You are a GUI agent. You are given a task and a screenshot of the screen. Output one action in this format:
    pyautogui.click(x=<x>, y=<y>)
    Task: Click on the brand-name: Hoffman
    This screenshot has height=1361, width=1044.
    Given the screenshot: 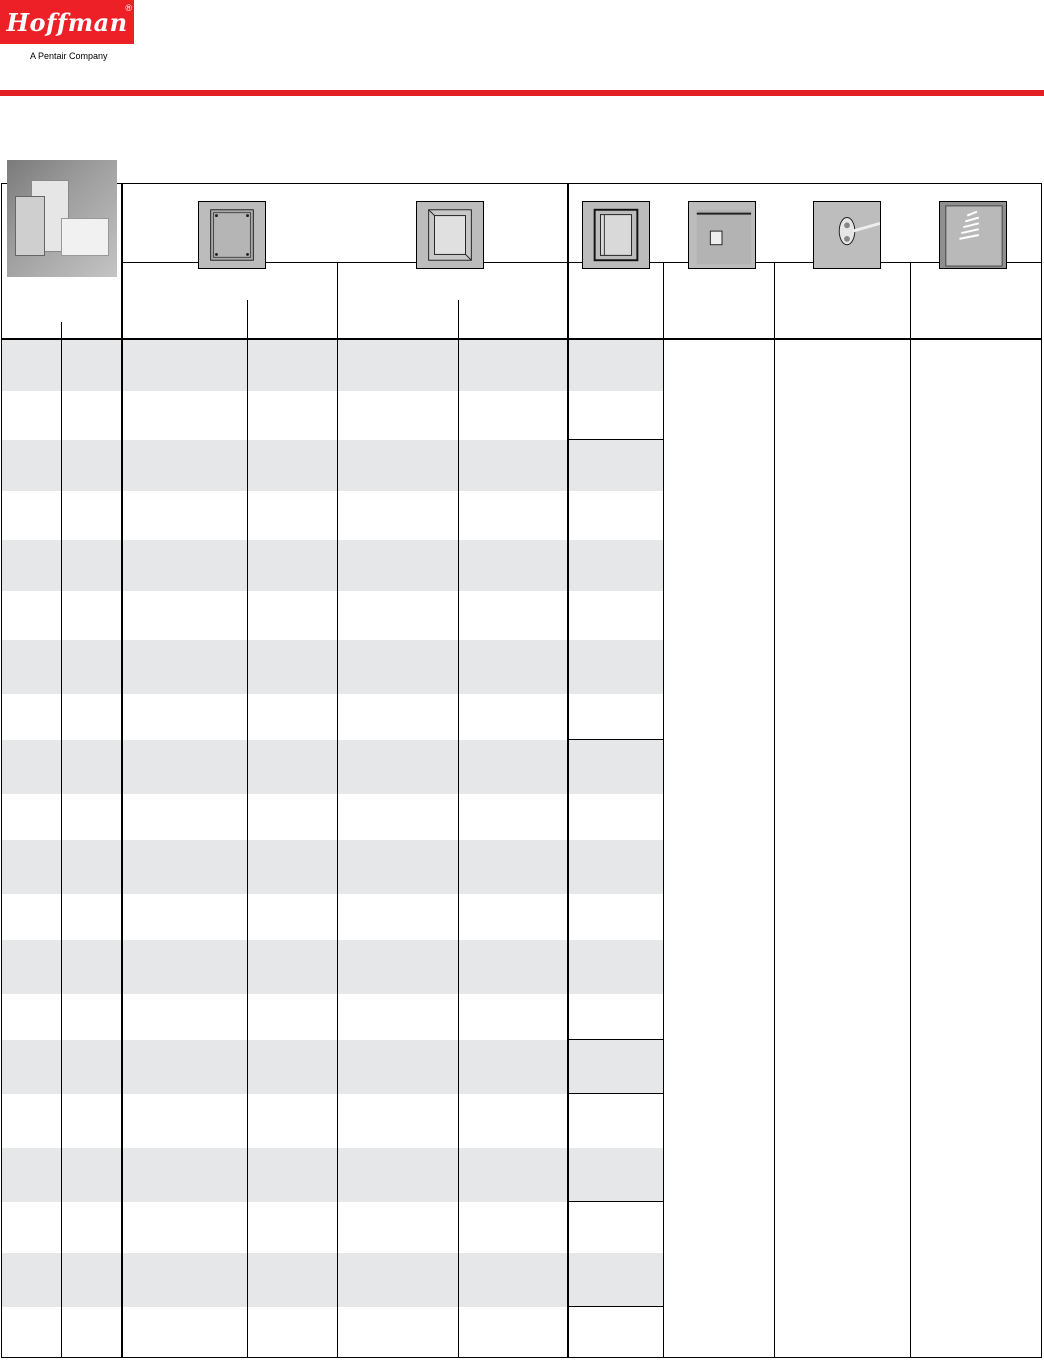 What is the action you would take?
    pyautogui.click(x=67, y=22)
    